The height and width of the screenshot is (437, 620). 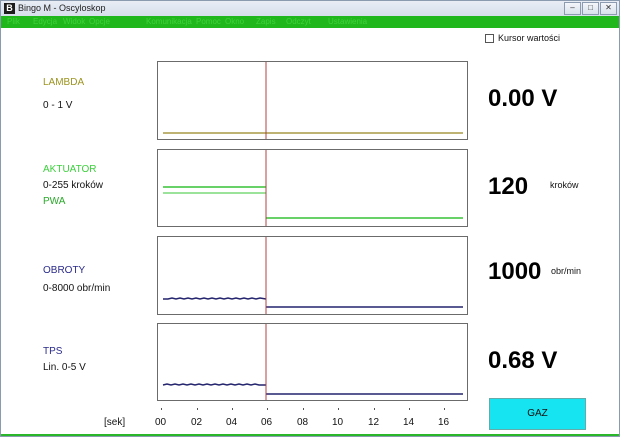 What do you see at coordinates (508, 186) in the screenshot?
I see `value-readout-aktuator: 120` at bounding box center [508, 186].